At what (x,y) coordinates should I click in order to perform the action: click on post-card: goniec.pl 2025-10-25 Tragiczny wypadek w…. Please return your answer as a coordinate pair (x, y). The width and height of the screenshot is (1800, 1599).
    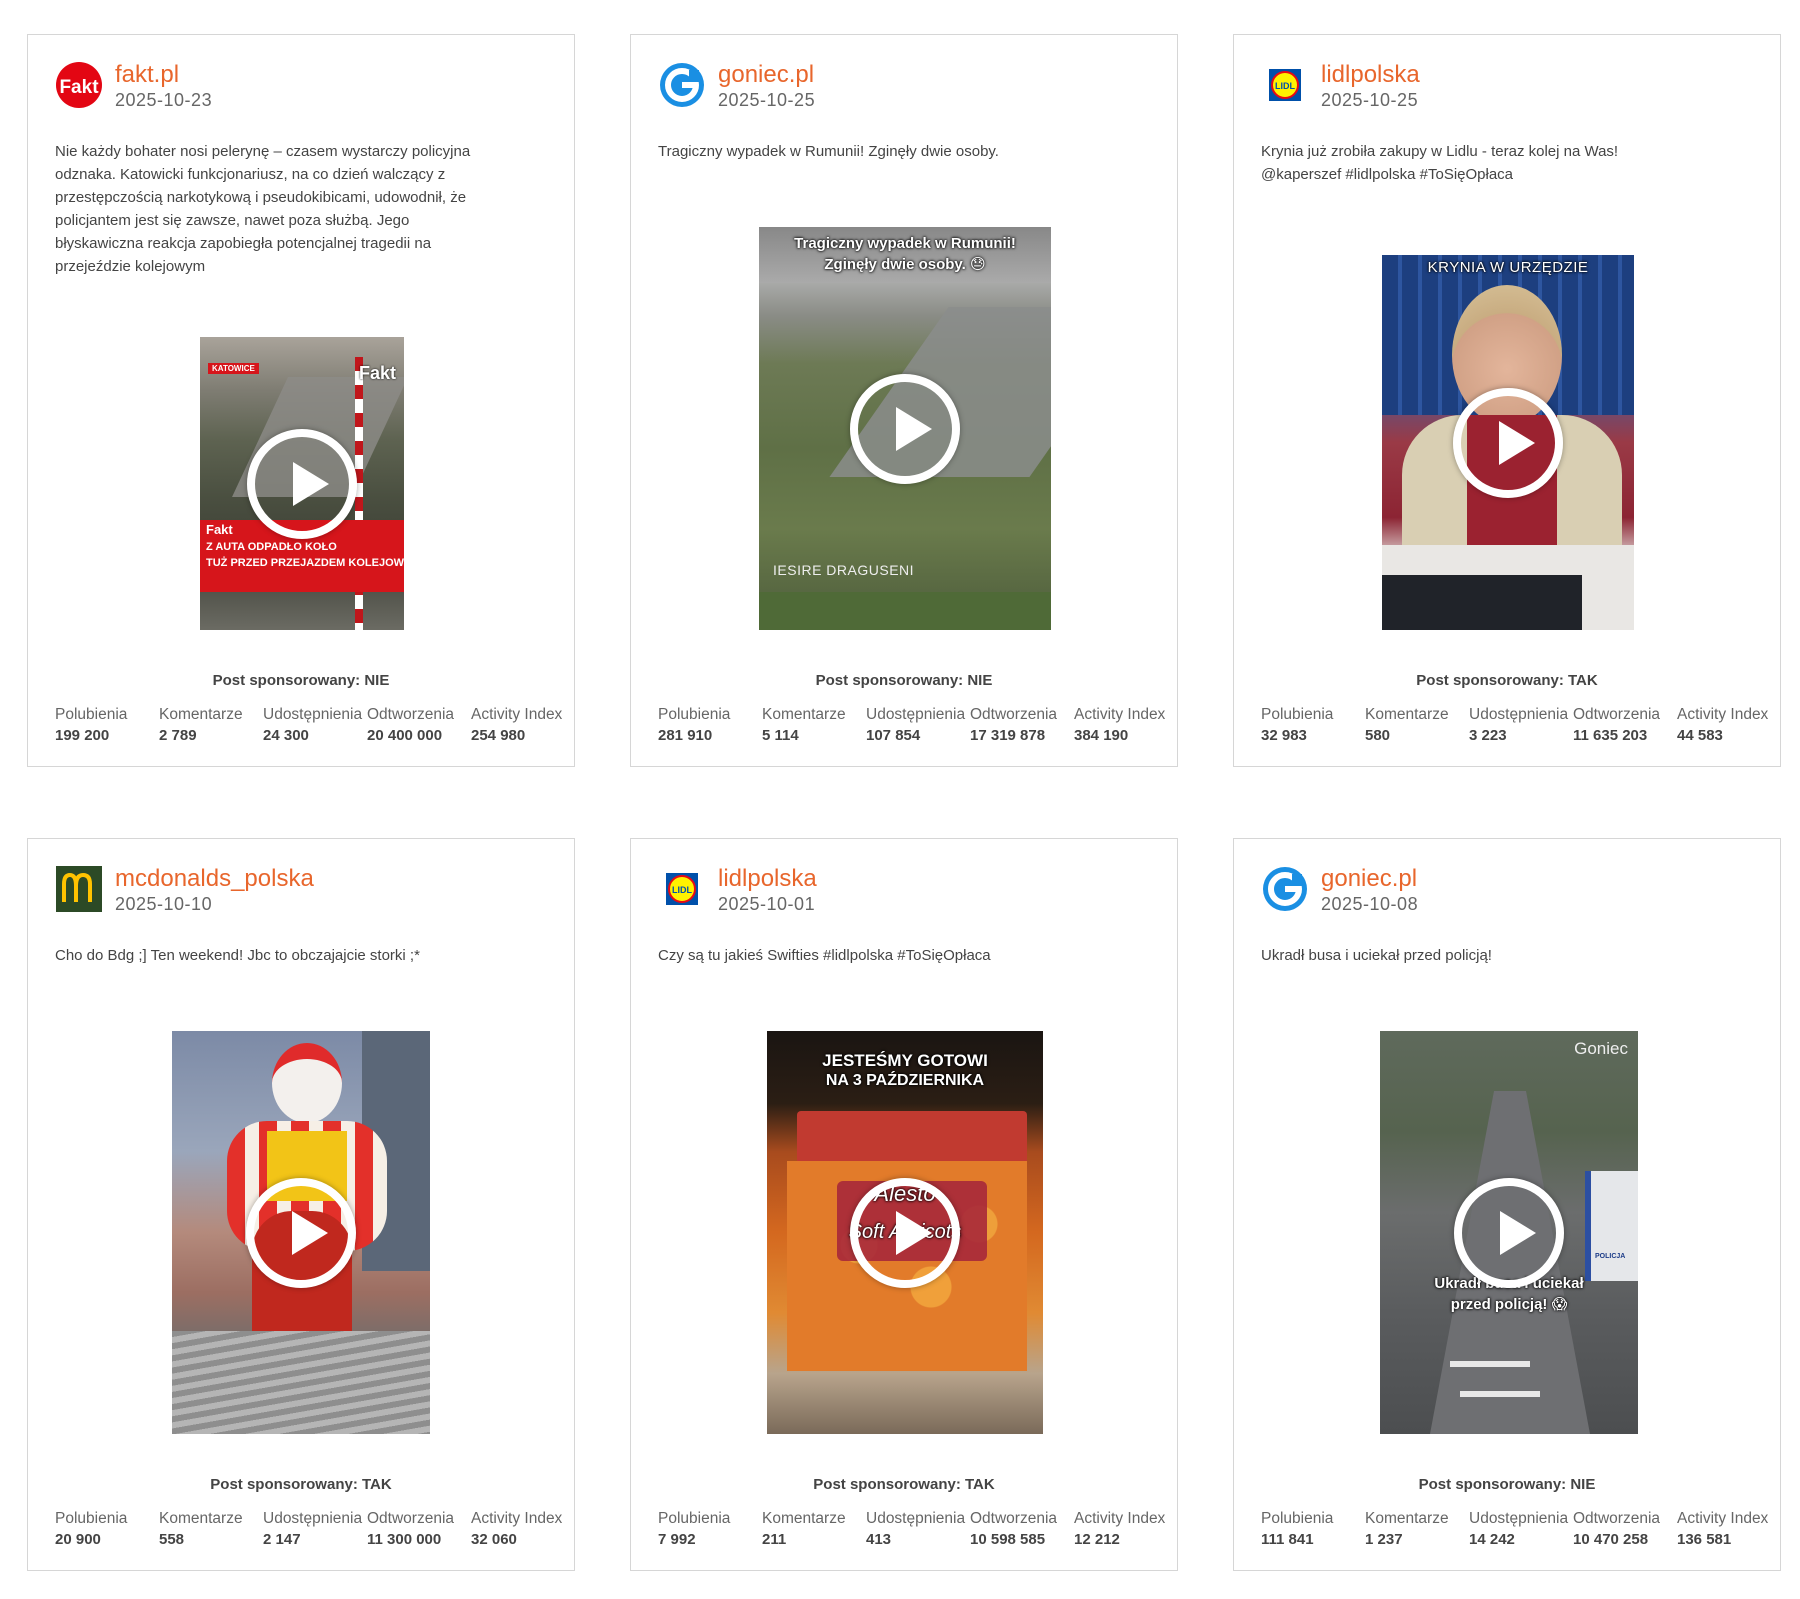
    Looking at the image, I should click on (904, 400).